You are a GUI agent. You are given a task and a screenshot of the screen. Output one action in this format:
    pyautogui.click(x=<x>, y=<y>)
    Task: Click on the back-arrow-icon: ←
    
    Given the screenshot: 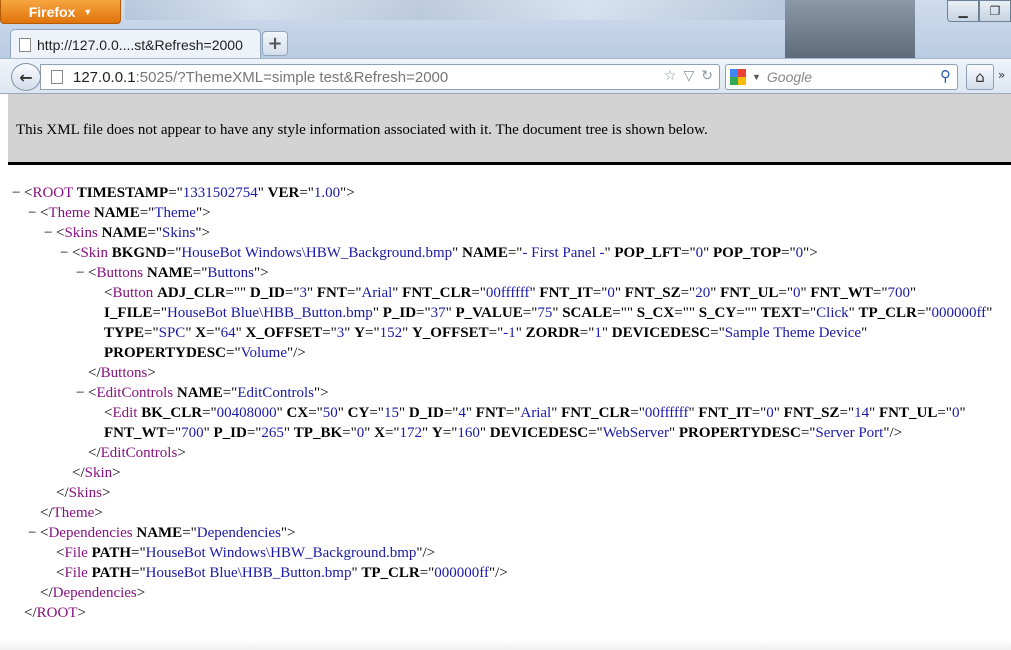 What is the action you would take?
    pyautogui.click(x=26, y=77)
    